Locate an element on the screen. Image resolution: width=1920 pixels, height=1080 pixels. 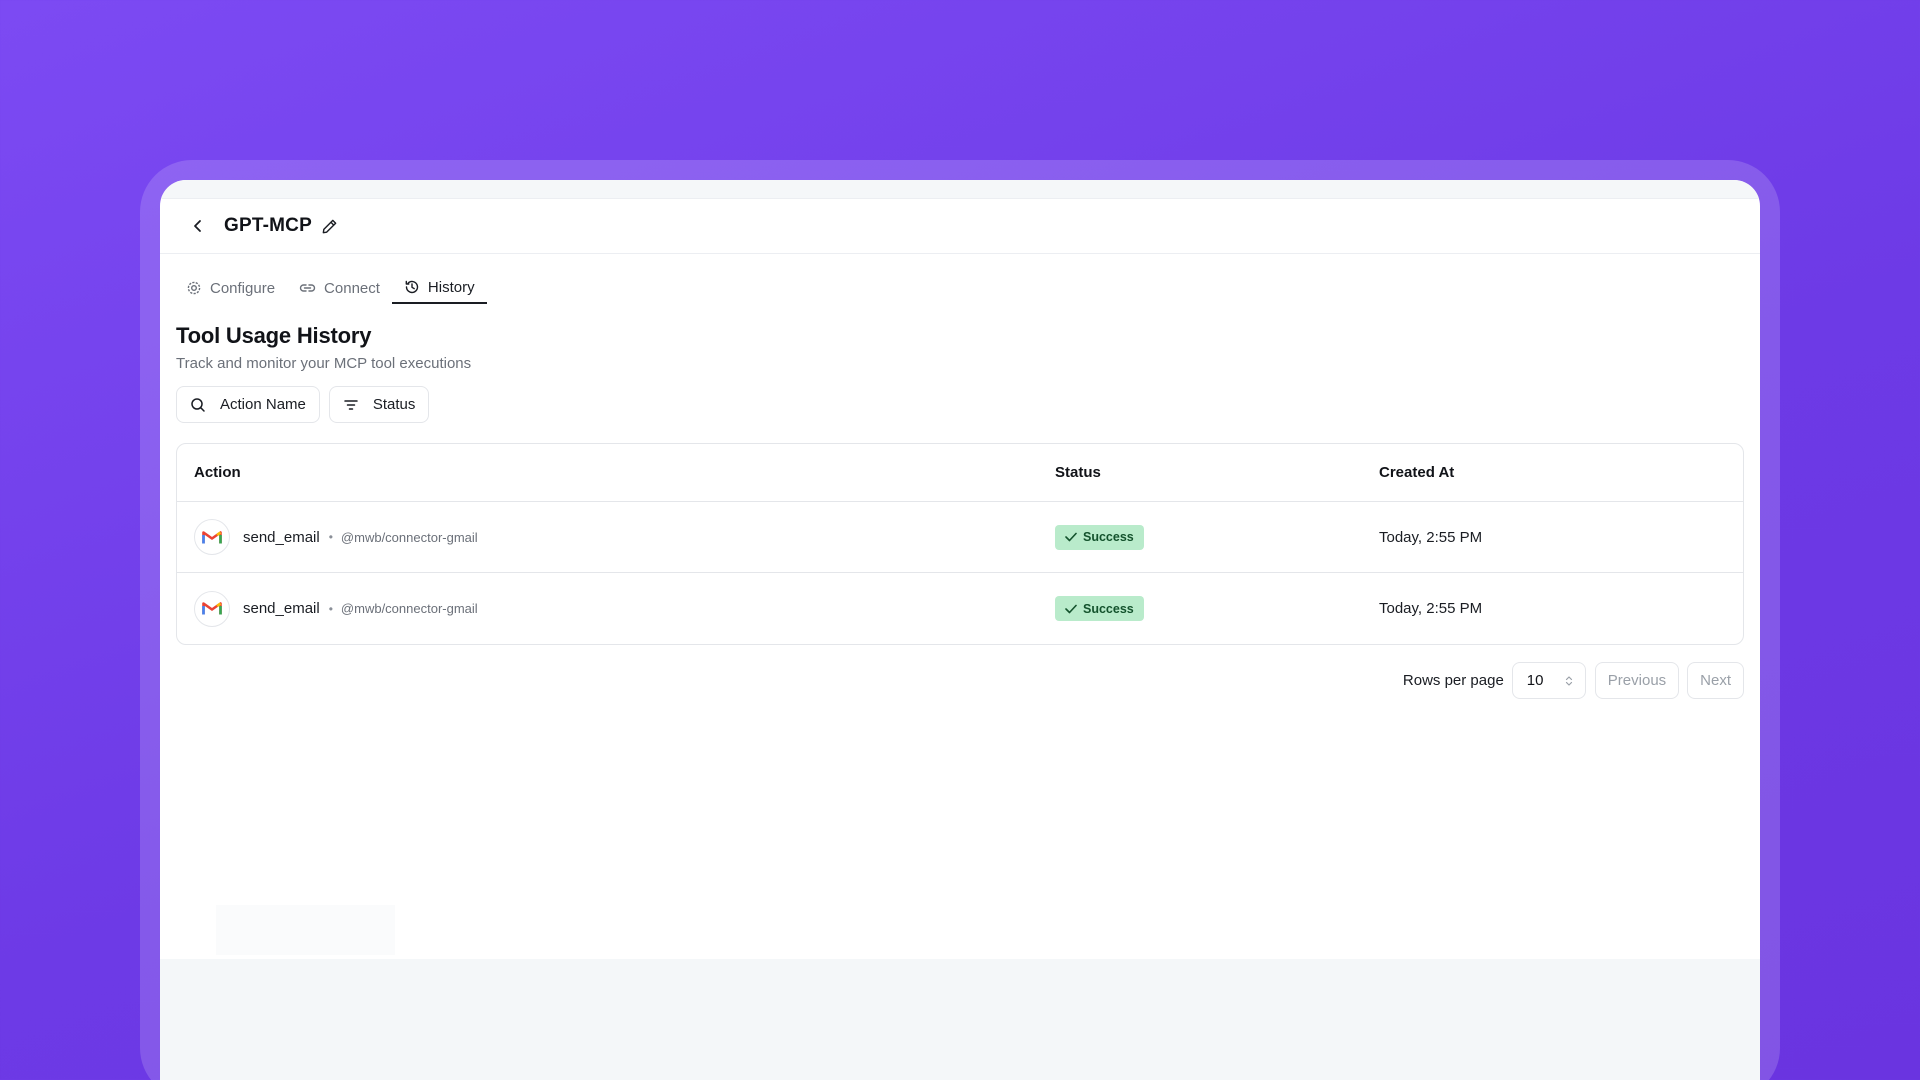
column-header-created-at: Created At is located at coordinates (1417, 472).